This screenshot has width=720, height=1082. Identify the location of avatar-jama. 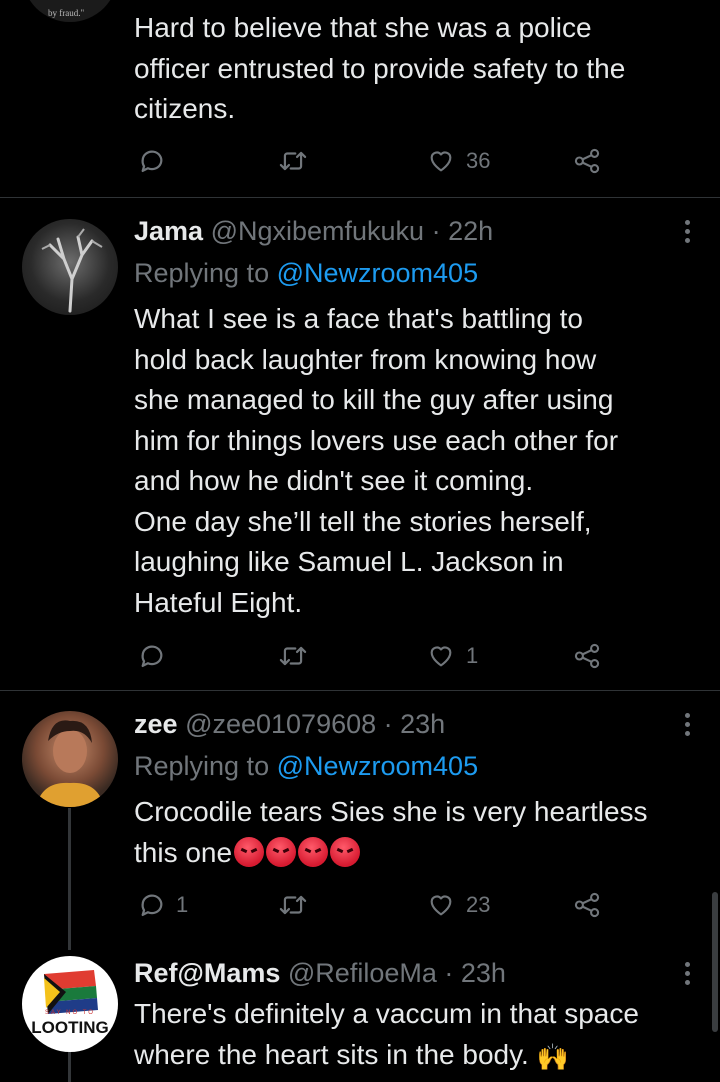
(70, 267).